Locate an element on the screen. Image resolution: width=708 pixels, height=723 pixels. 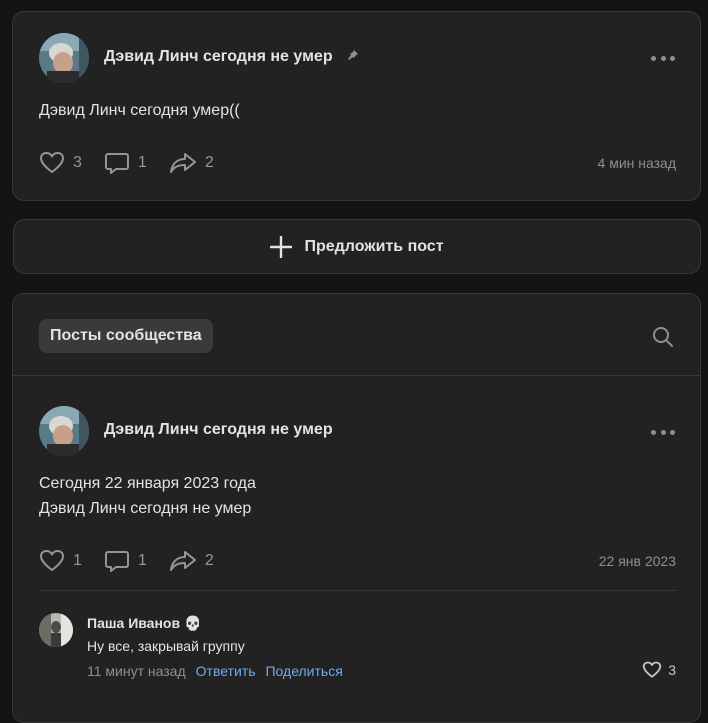
comment-meta: 11 минут назад Ответить Поделиться is located at coordinates (220, 671).